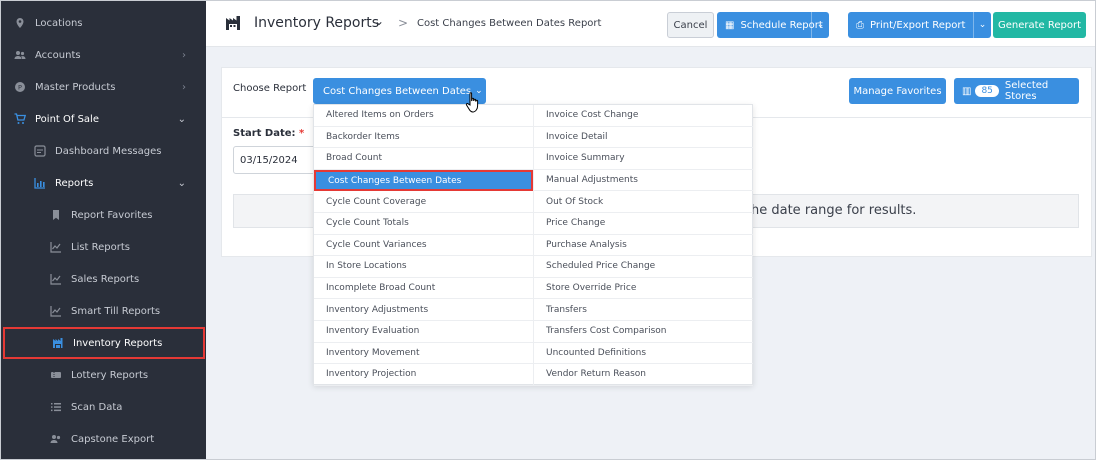  I want to click on export-icon, so click(56, 439).